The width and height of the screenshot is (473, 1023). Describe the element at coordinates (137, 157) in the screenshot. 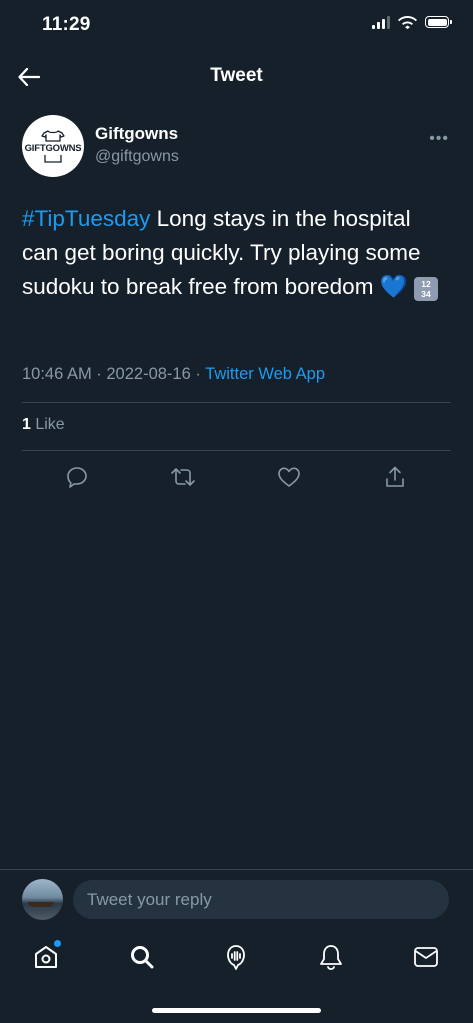

I see `author-handle: @giftgowns` at that location.